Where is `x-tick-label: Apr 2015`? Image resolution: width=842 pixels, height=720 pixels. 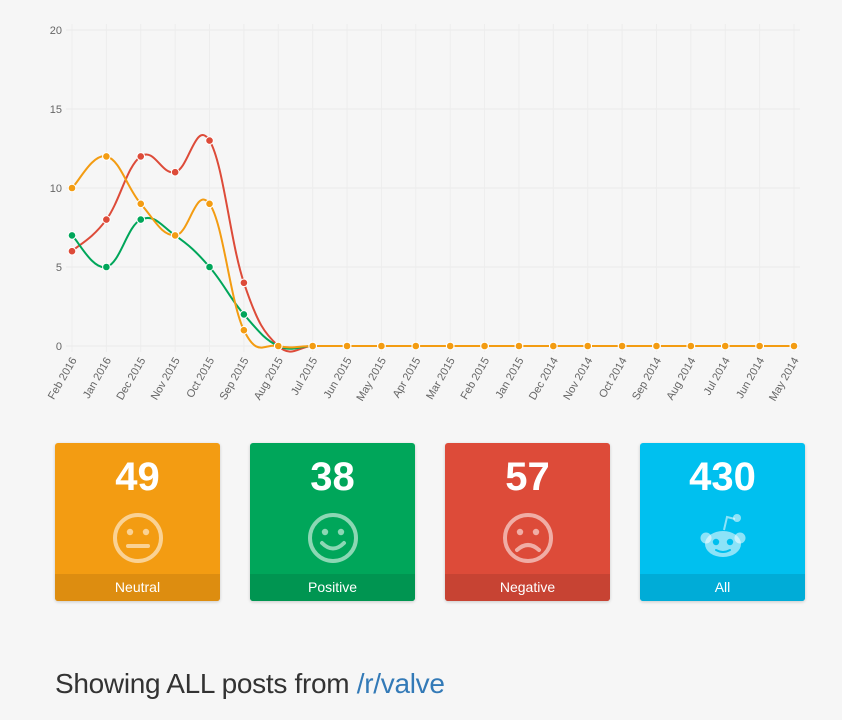
x-tick-label: Apr 2015 is located at coordinates (407, 378).